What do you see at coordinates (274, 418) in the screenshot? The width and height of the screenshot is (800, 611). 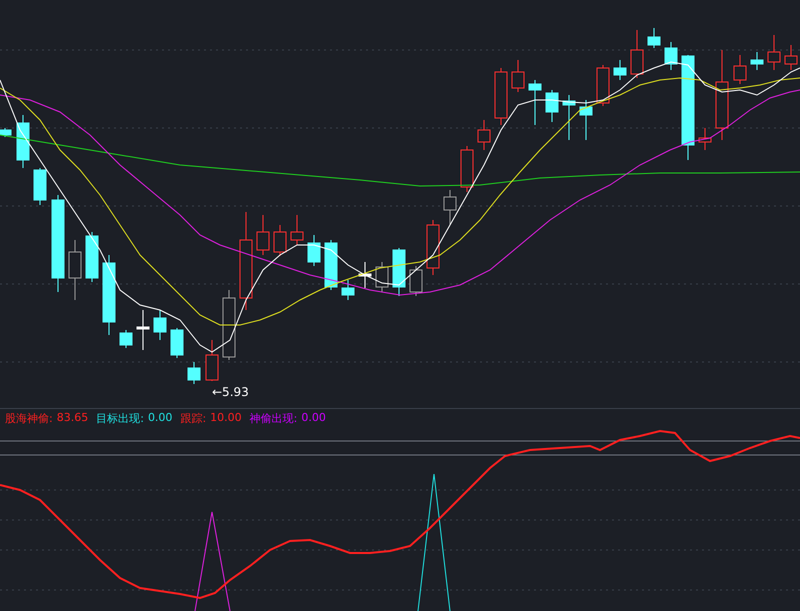 I see `legend-label: 神偷出现:` at bounding box center [274, 418].